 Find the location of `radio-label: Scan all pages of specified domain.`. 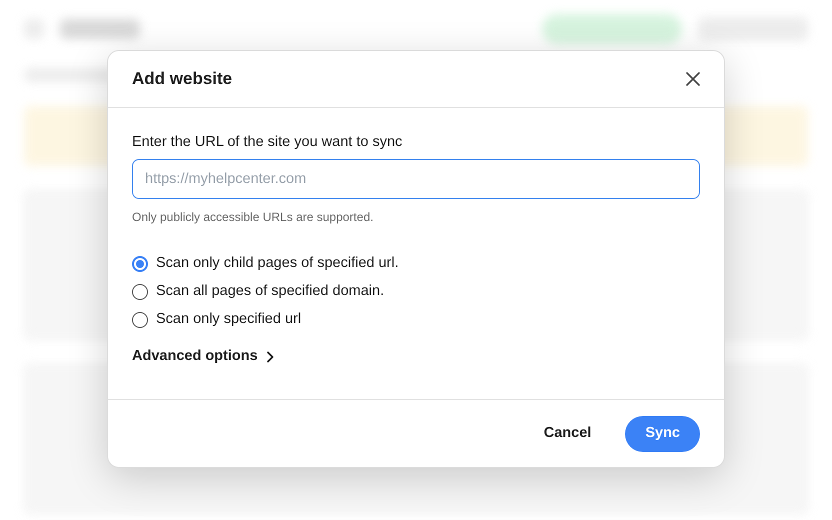

radio-label: Scan all pages of specified domain. is located at coordinates (270, 291).